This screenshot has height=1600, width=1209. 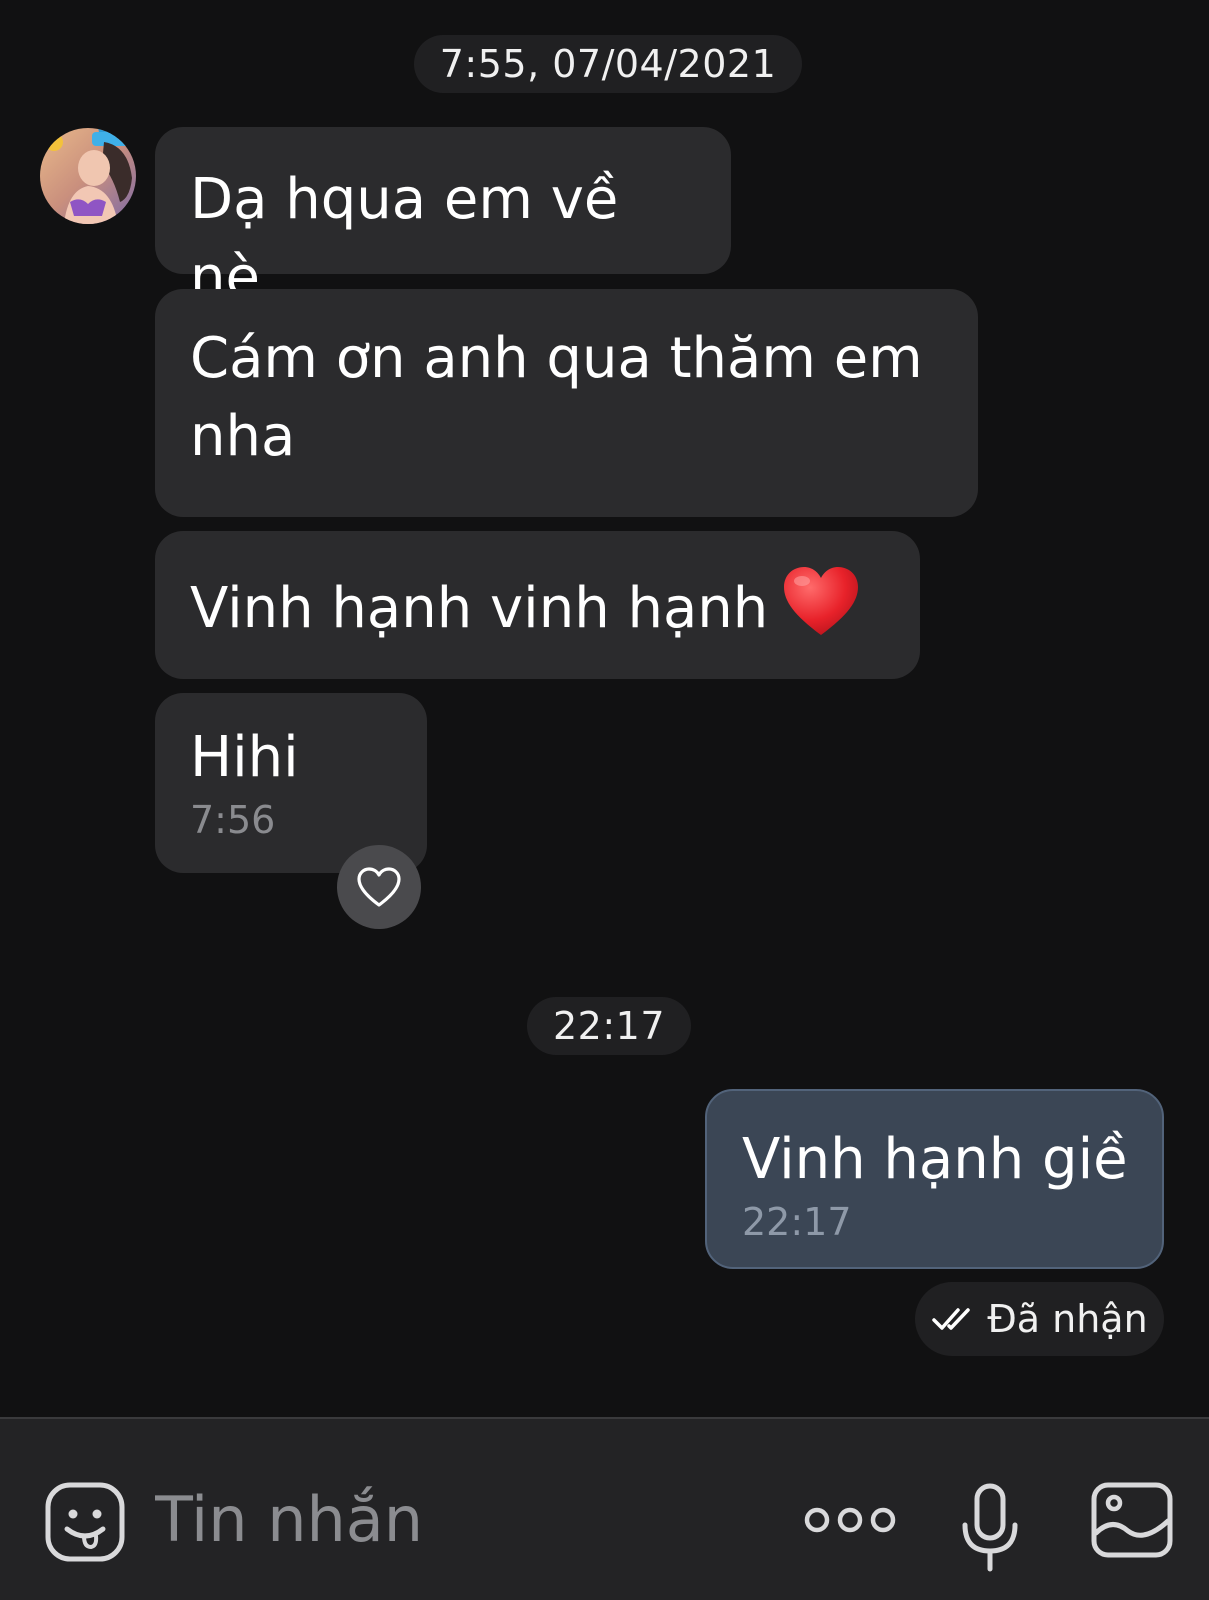 I want to click on message-text: Vinh hạnh giề, so click(x=935, y=1159).